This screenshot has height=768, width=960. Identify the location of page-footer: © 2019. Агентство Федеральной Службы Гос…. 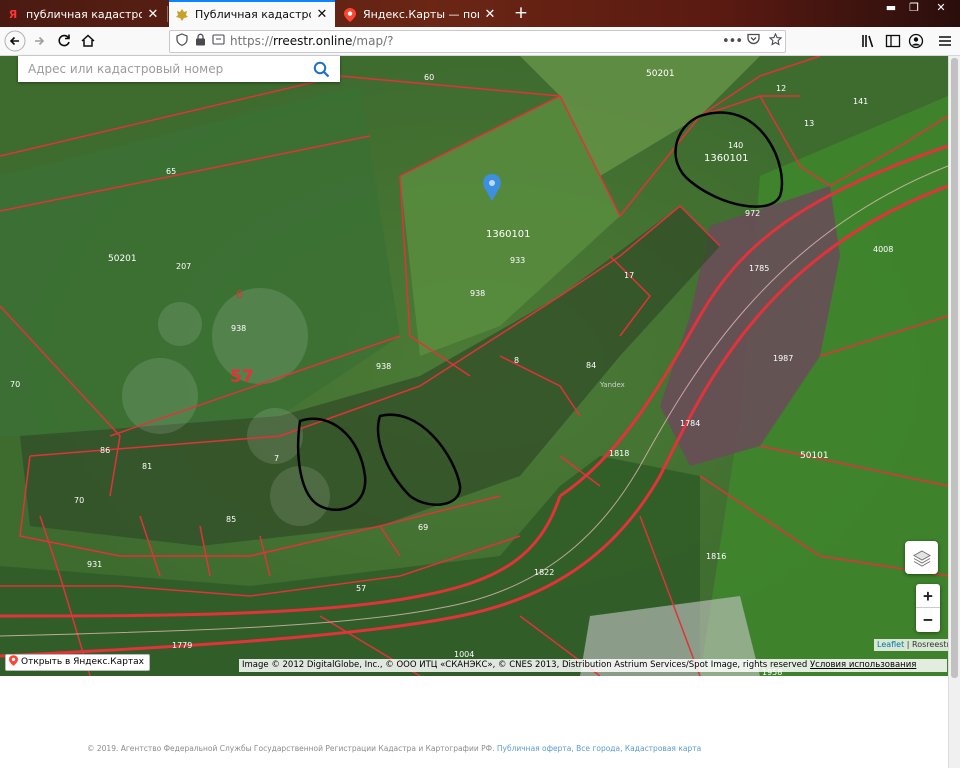
(394, 748).